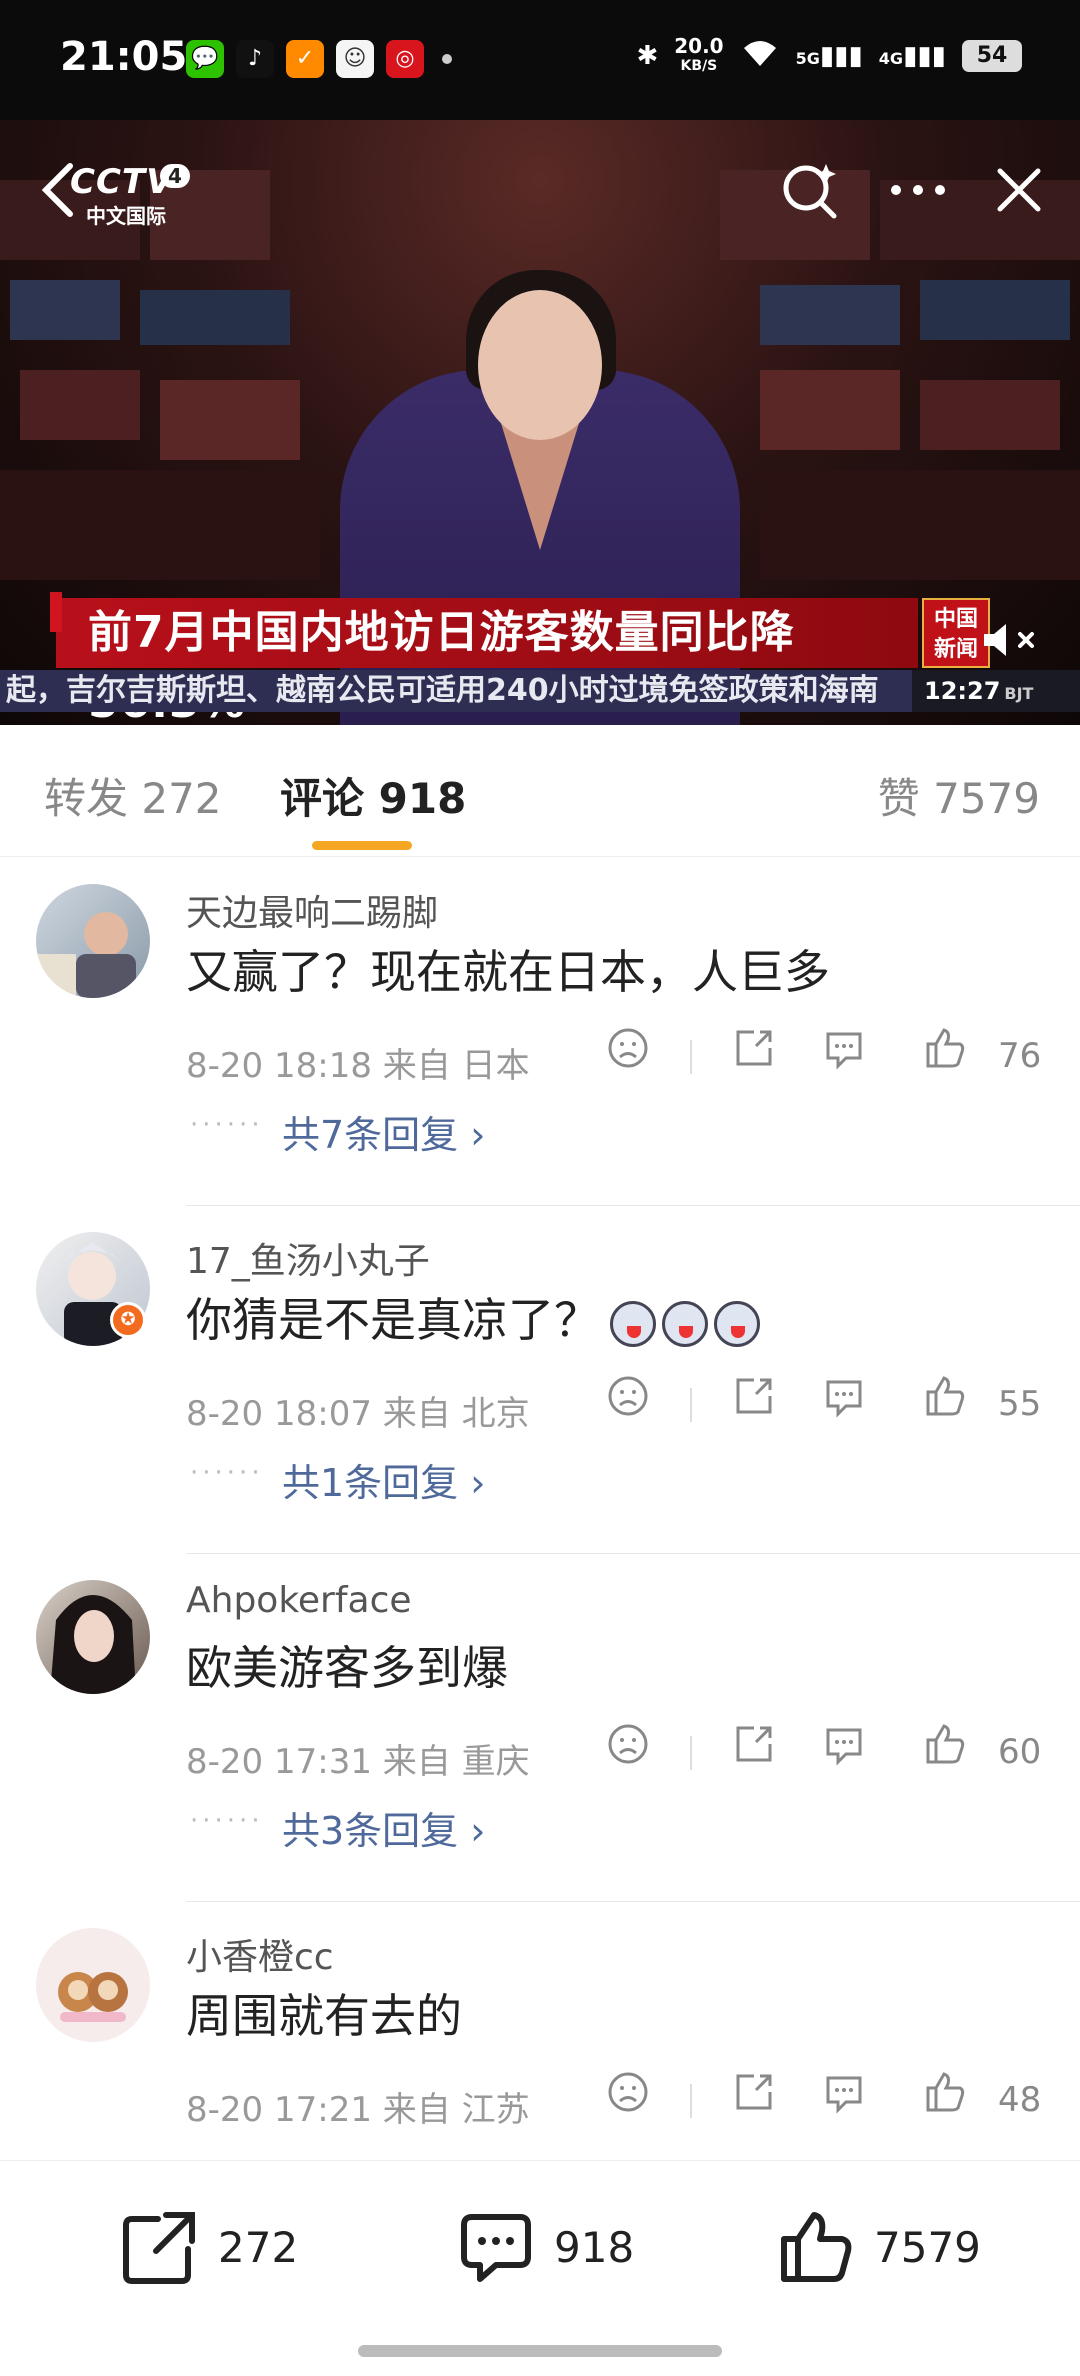 This screenshot has width=1080, height=2376. I want to click on tab-bar: 转发 272 评论 918 赞 7579, so click(540, 791).